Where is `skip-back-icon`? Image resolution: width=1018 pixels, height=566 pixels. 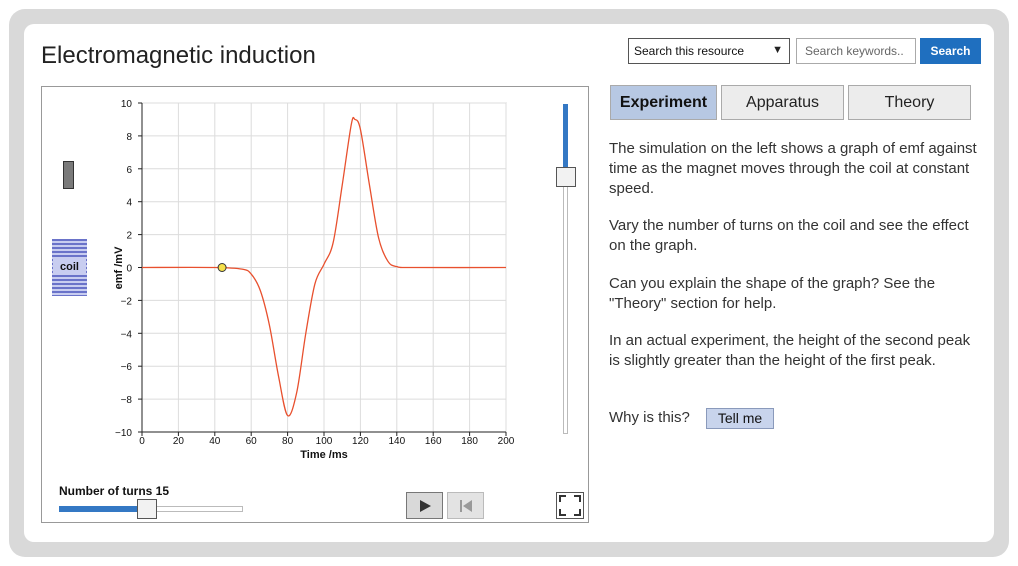 skip-back-icon is located at coordinates (465, 505).